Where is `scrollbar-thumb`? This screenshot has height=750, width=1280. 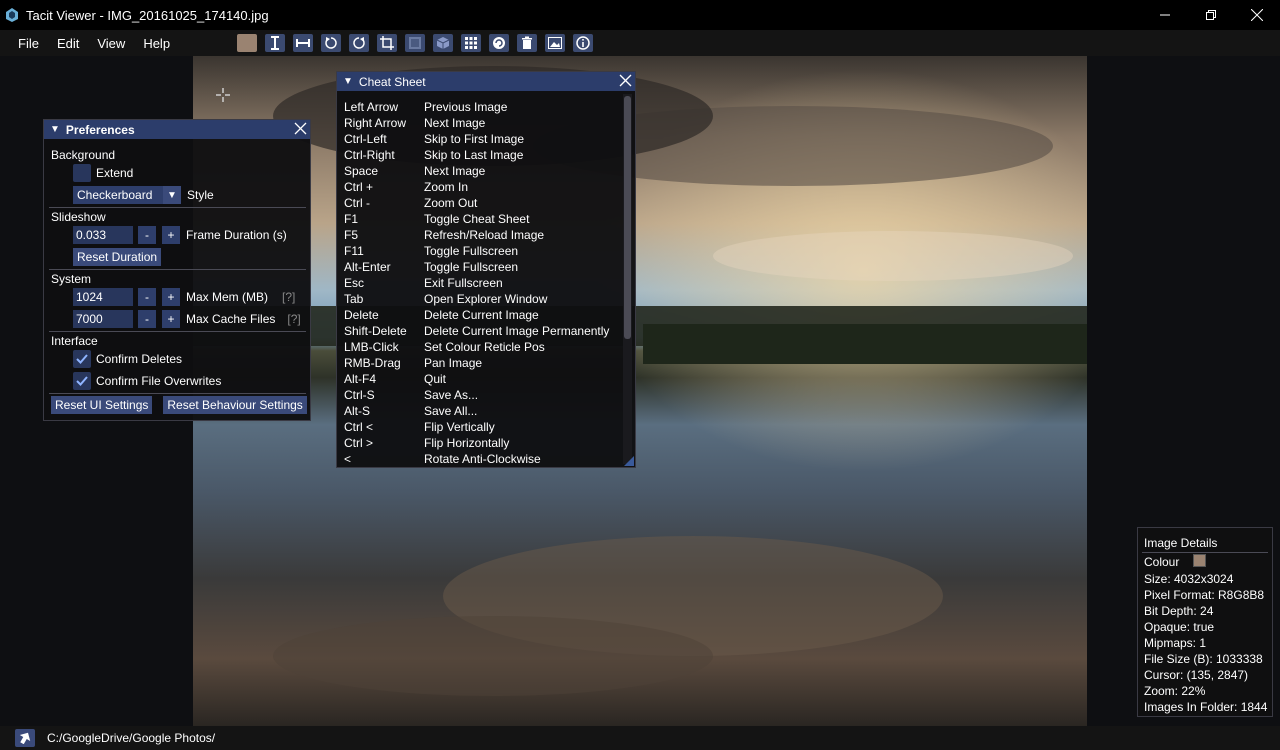 scrollbar-thumb is located at coordinates (627, 217).